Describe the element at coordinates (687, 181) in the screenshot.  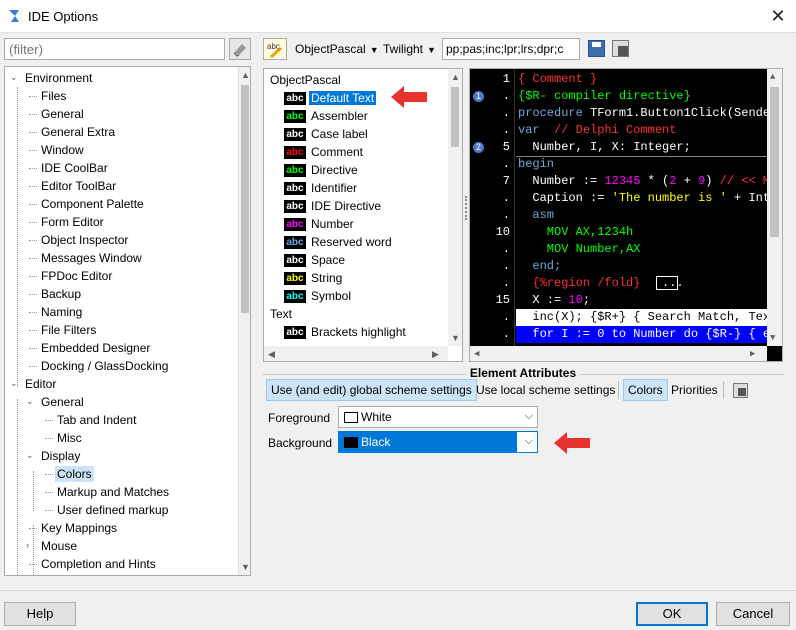
I see `code-token: +` at that location.